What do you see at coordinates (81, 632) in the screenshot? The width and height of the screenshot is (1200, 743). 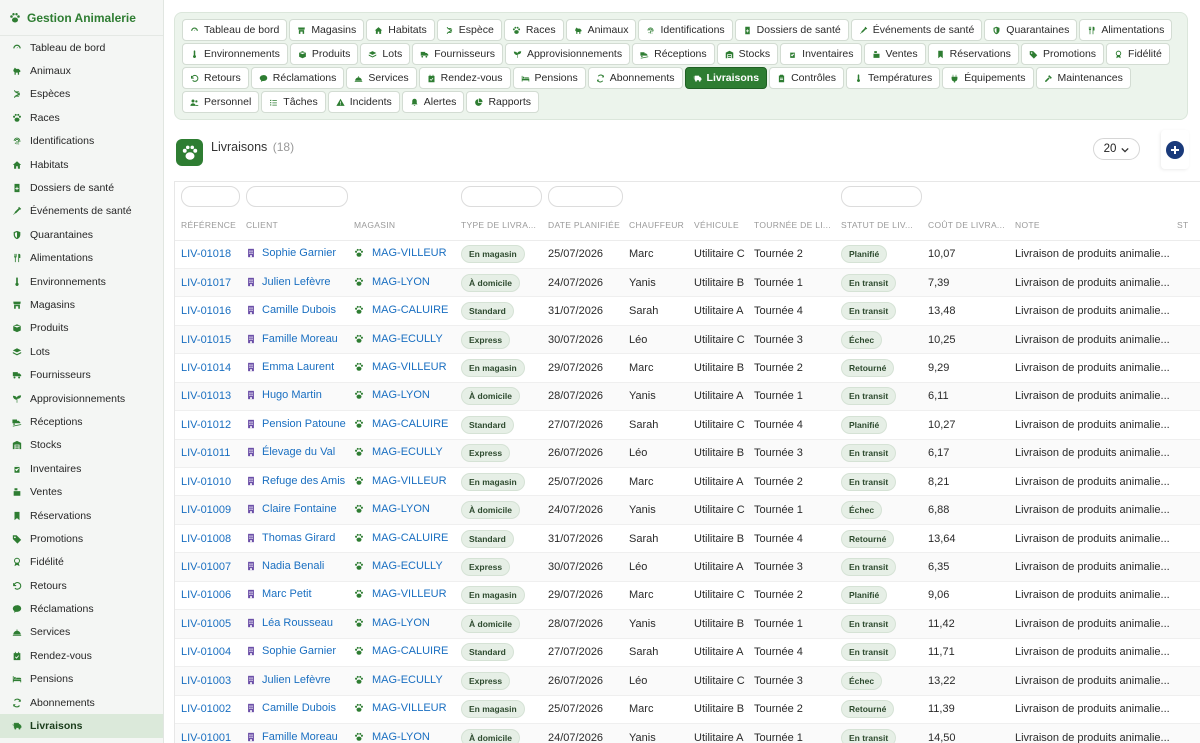 I see `sidebar-item-services: Services` at bounding box center [81, 632].